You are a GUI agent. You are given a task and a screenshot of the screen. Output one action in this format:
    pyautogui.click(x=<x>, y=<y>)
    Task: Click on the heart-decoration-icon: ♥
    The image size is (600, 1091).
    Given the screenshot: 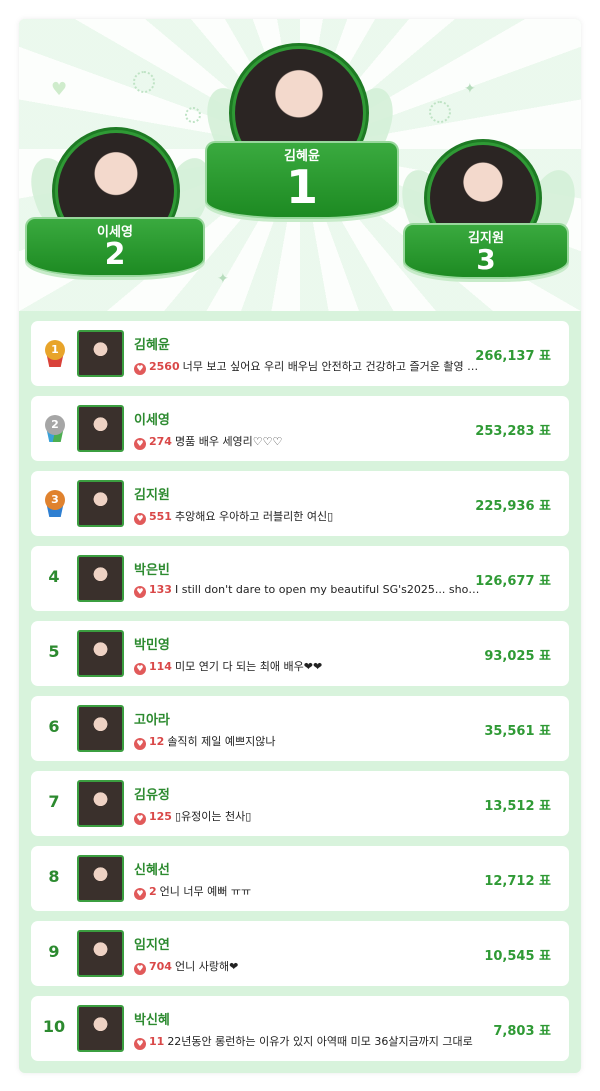 What is the action you would take?
    pyautogui.click(x=59, y=89)
    